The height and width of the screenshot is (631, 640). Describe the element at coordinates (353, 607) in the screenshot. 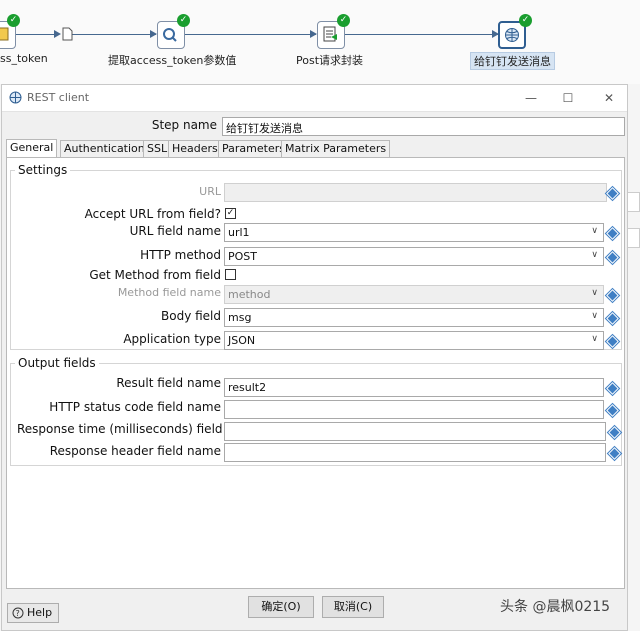

I see `cancel-button: 取消(C)` at that location.